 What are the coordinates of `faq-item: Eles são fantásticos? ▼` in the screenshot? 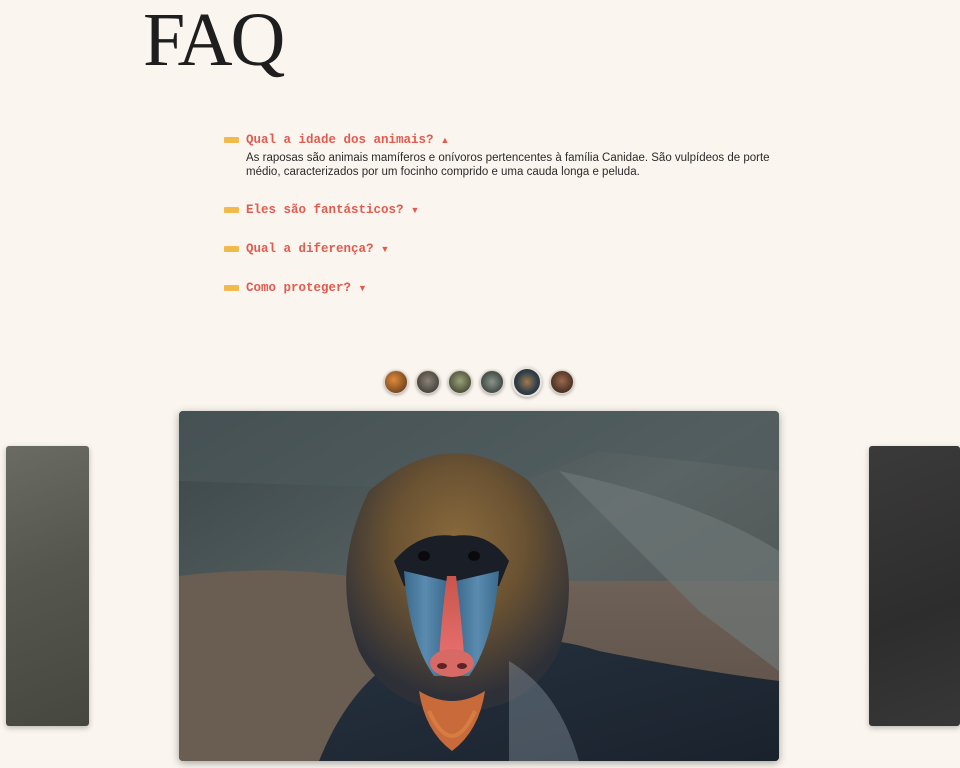 It's located at (524, 209).